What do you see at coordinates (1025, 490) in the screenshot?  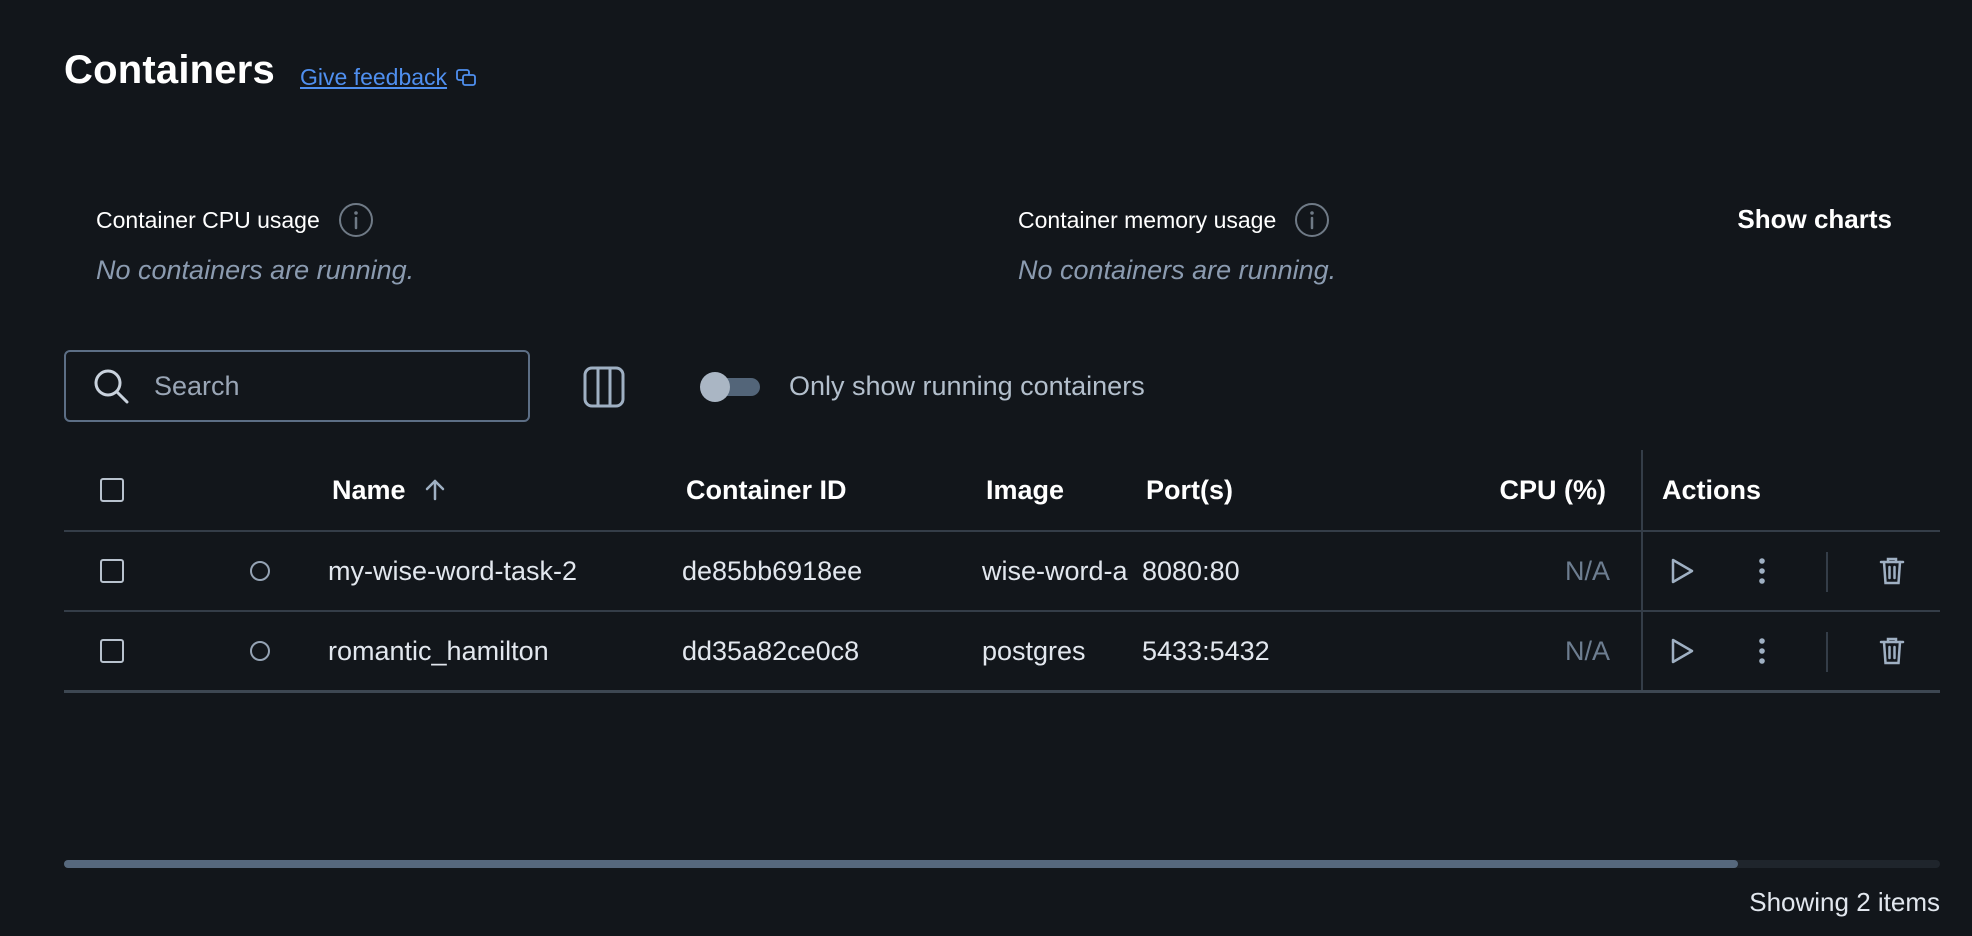 I see `column-header-image: Image` at bounding box center [1025, 490].